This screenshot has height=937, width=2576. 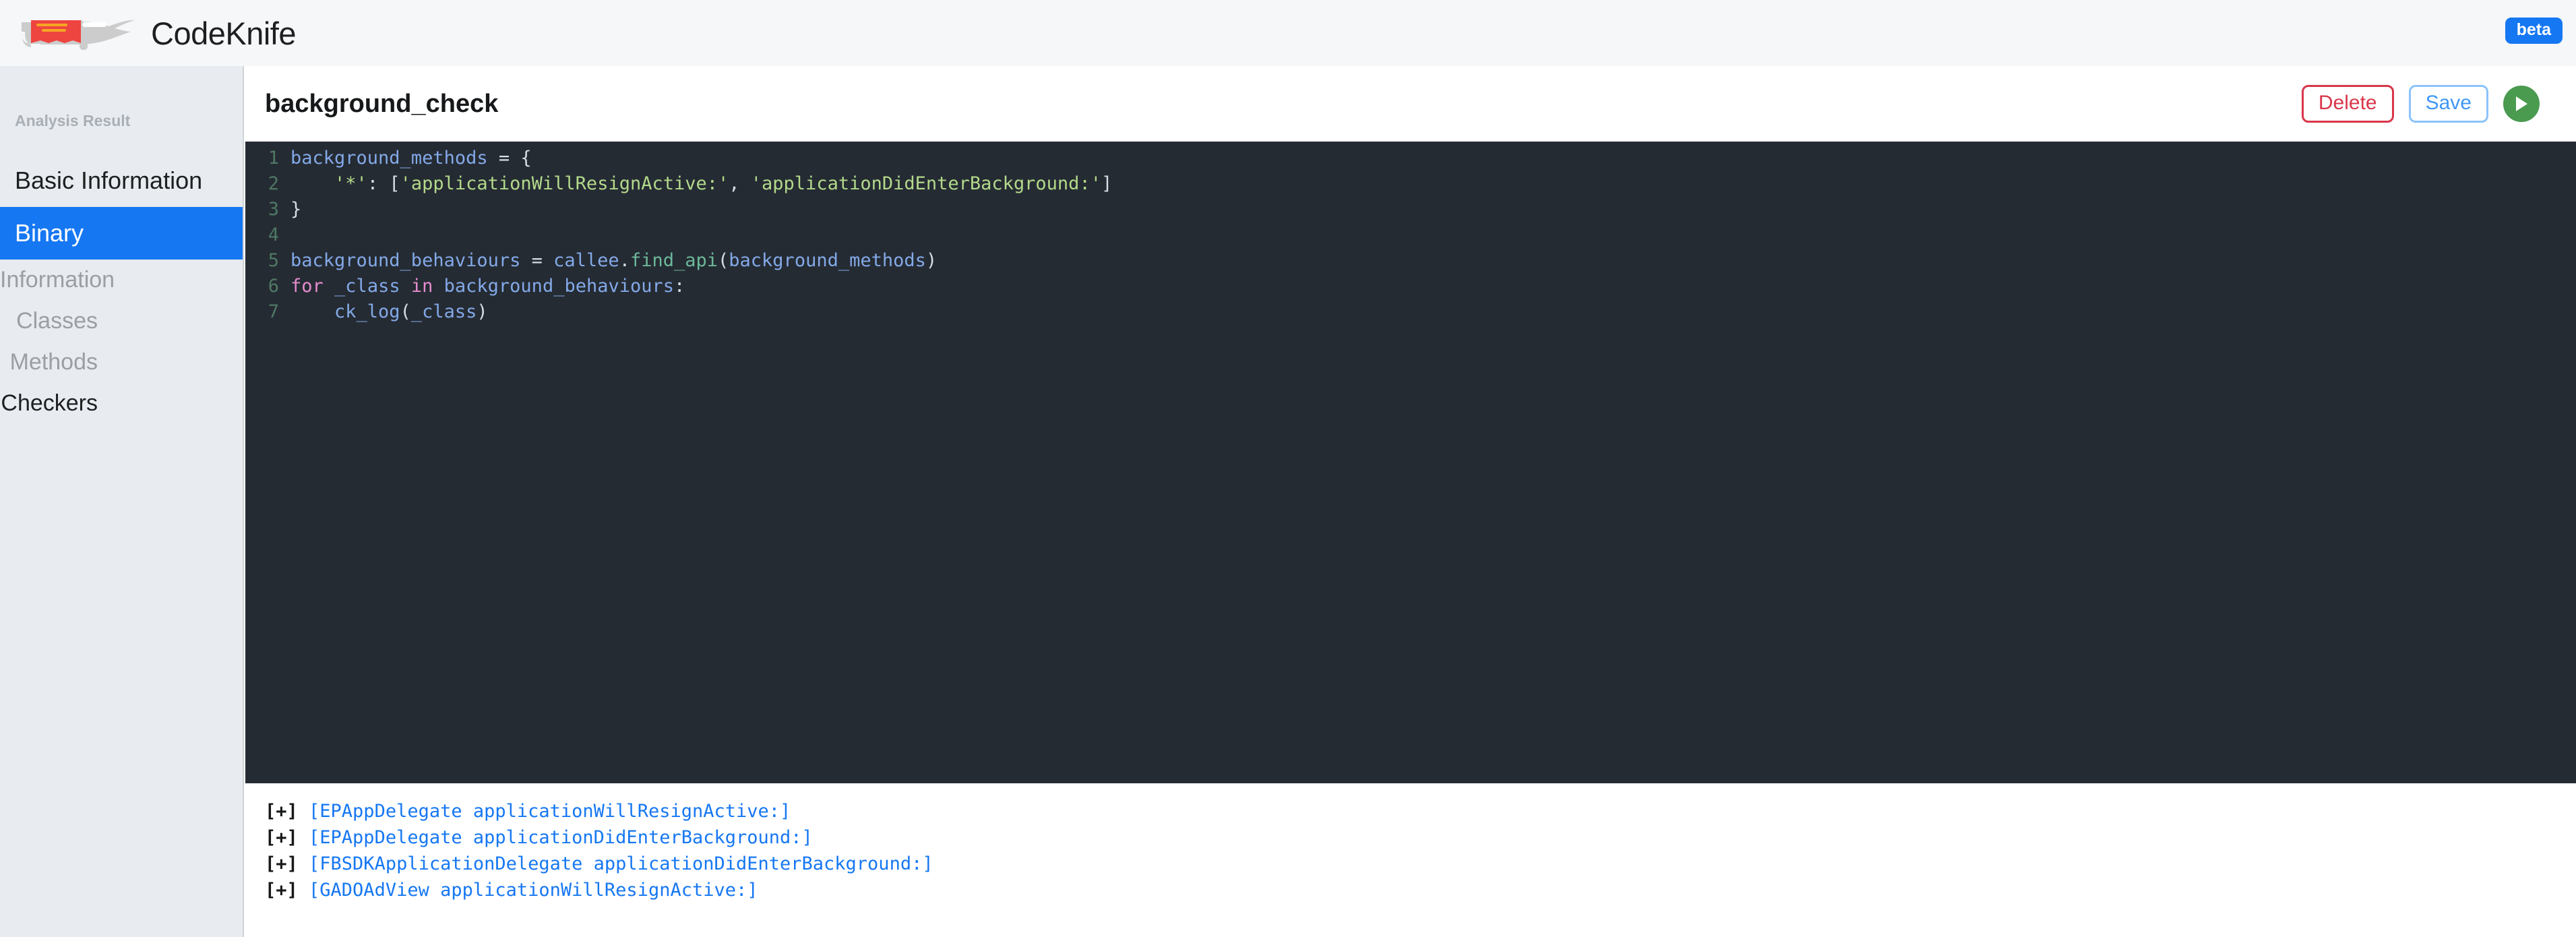 What do you see at coordinates (274, 159) in the screenshot?
I see `line-number: 1` at bounding box center [274, 159].